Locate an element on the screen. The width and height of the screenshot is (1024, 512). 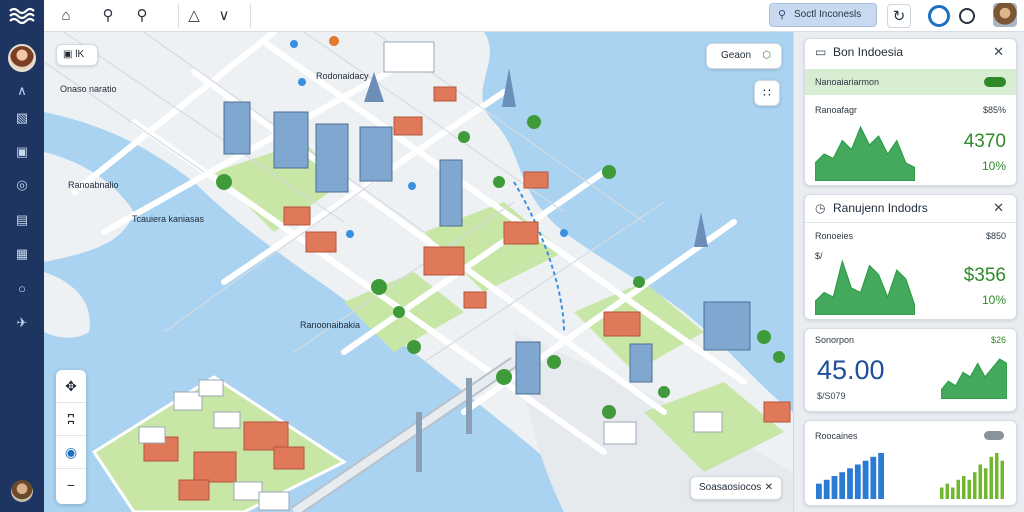
metric-label: Ranoafagr is located at coordinates (836, 110).